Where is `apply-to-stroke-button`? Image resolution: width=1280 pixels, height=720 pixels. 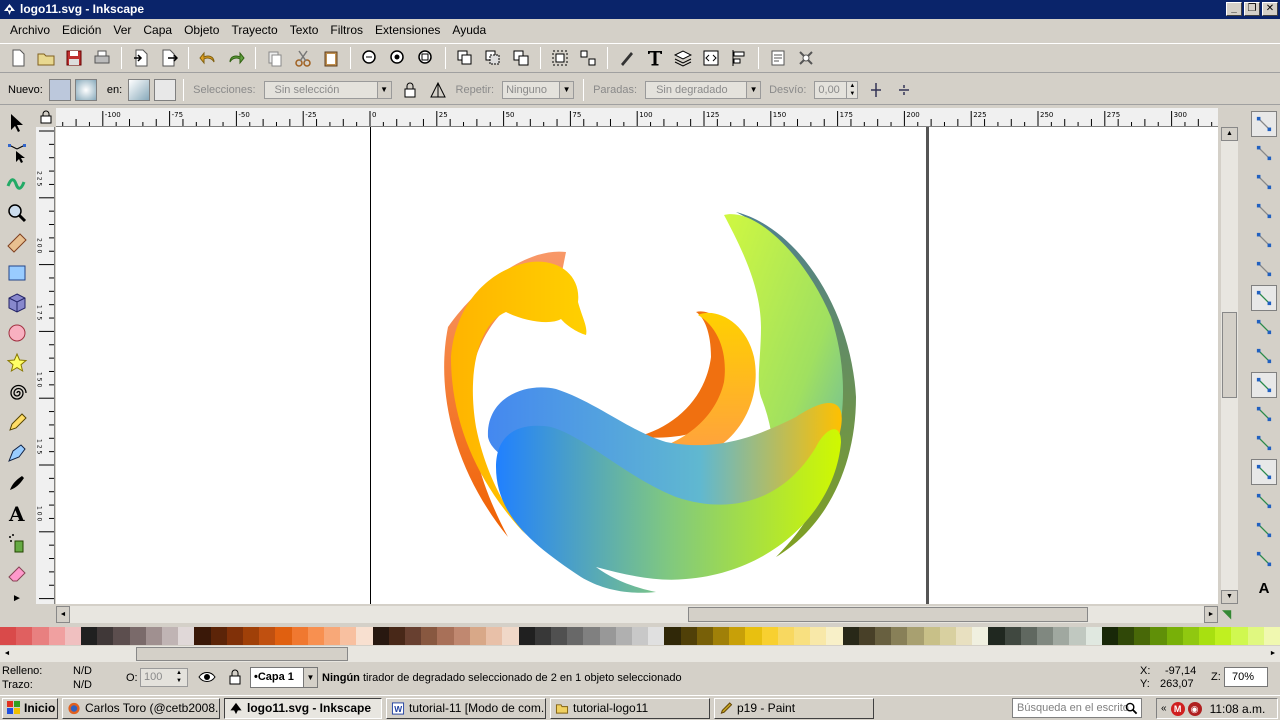
apply-to-stroke-button is located at coordinates (165, 89).